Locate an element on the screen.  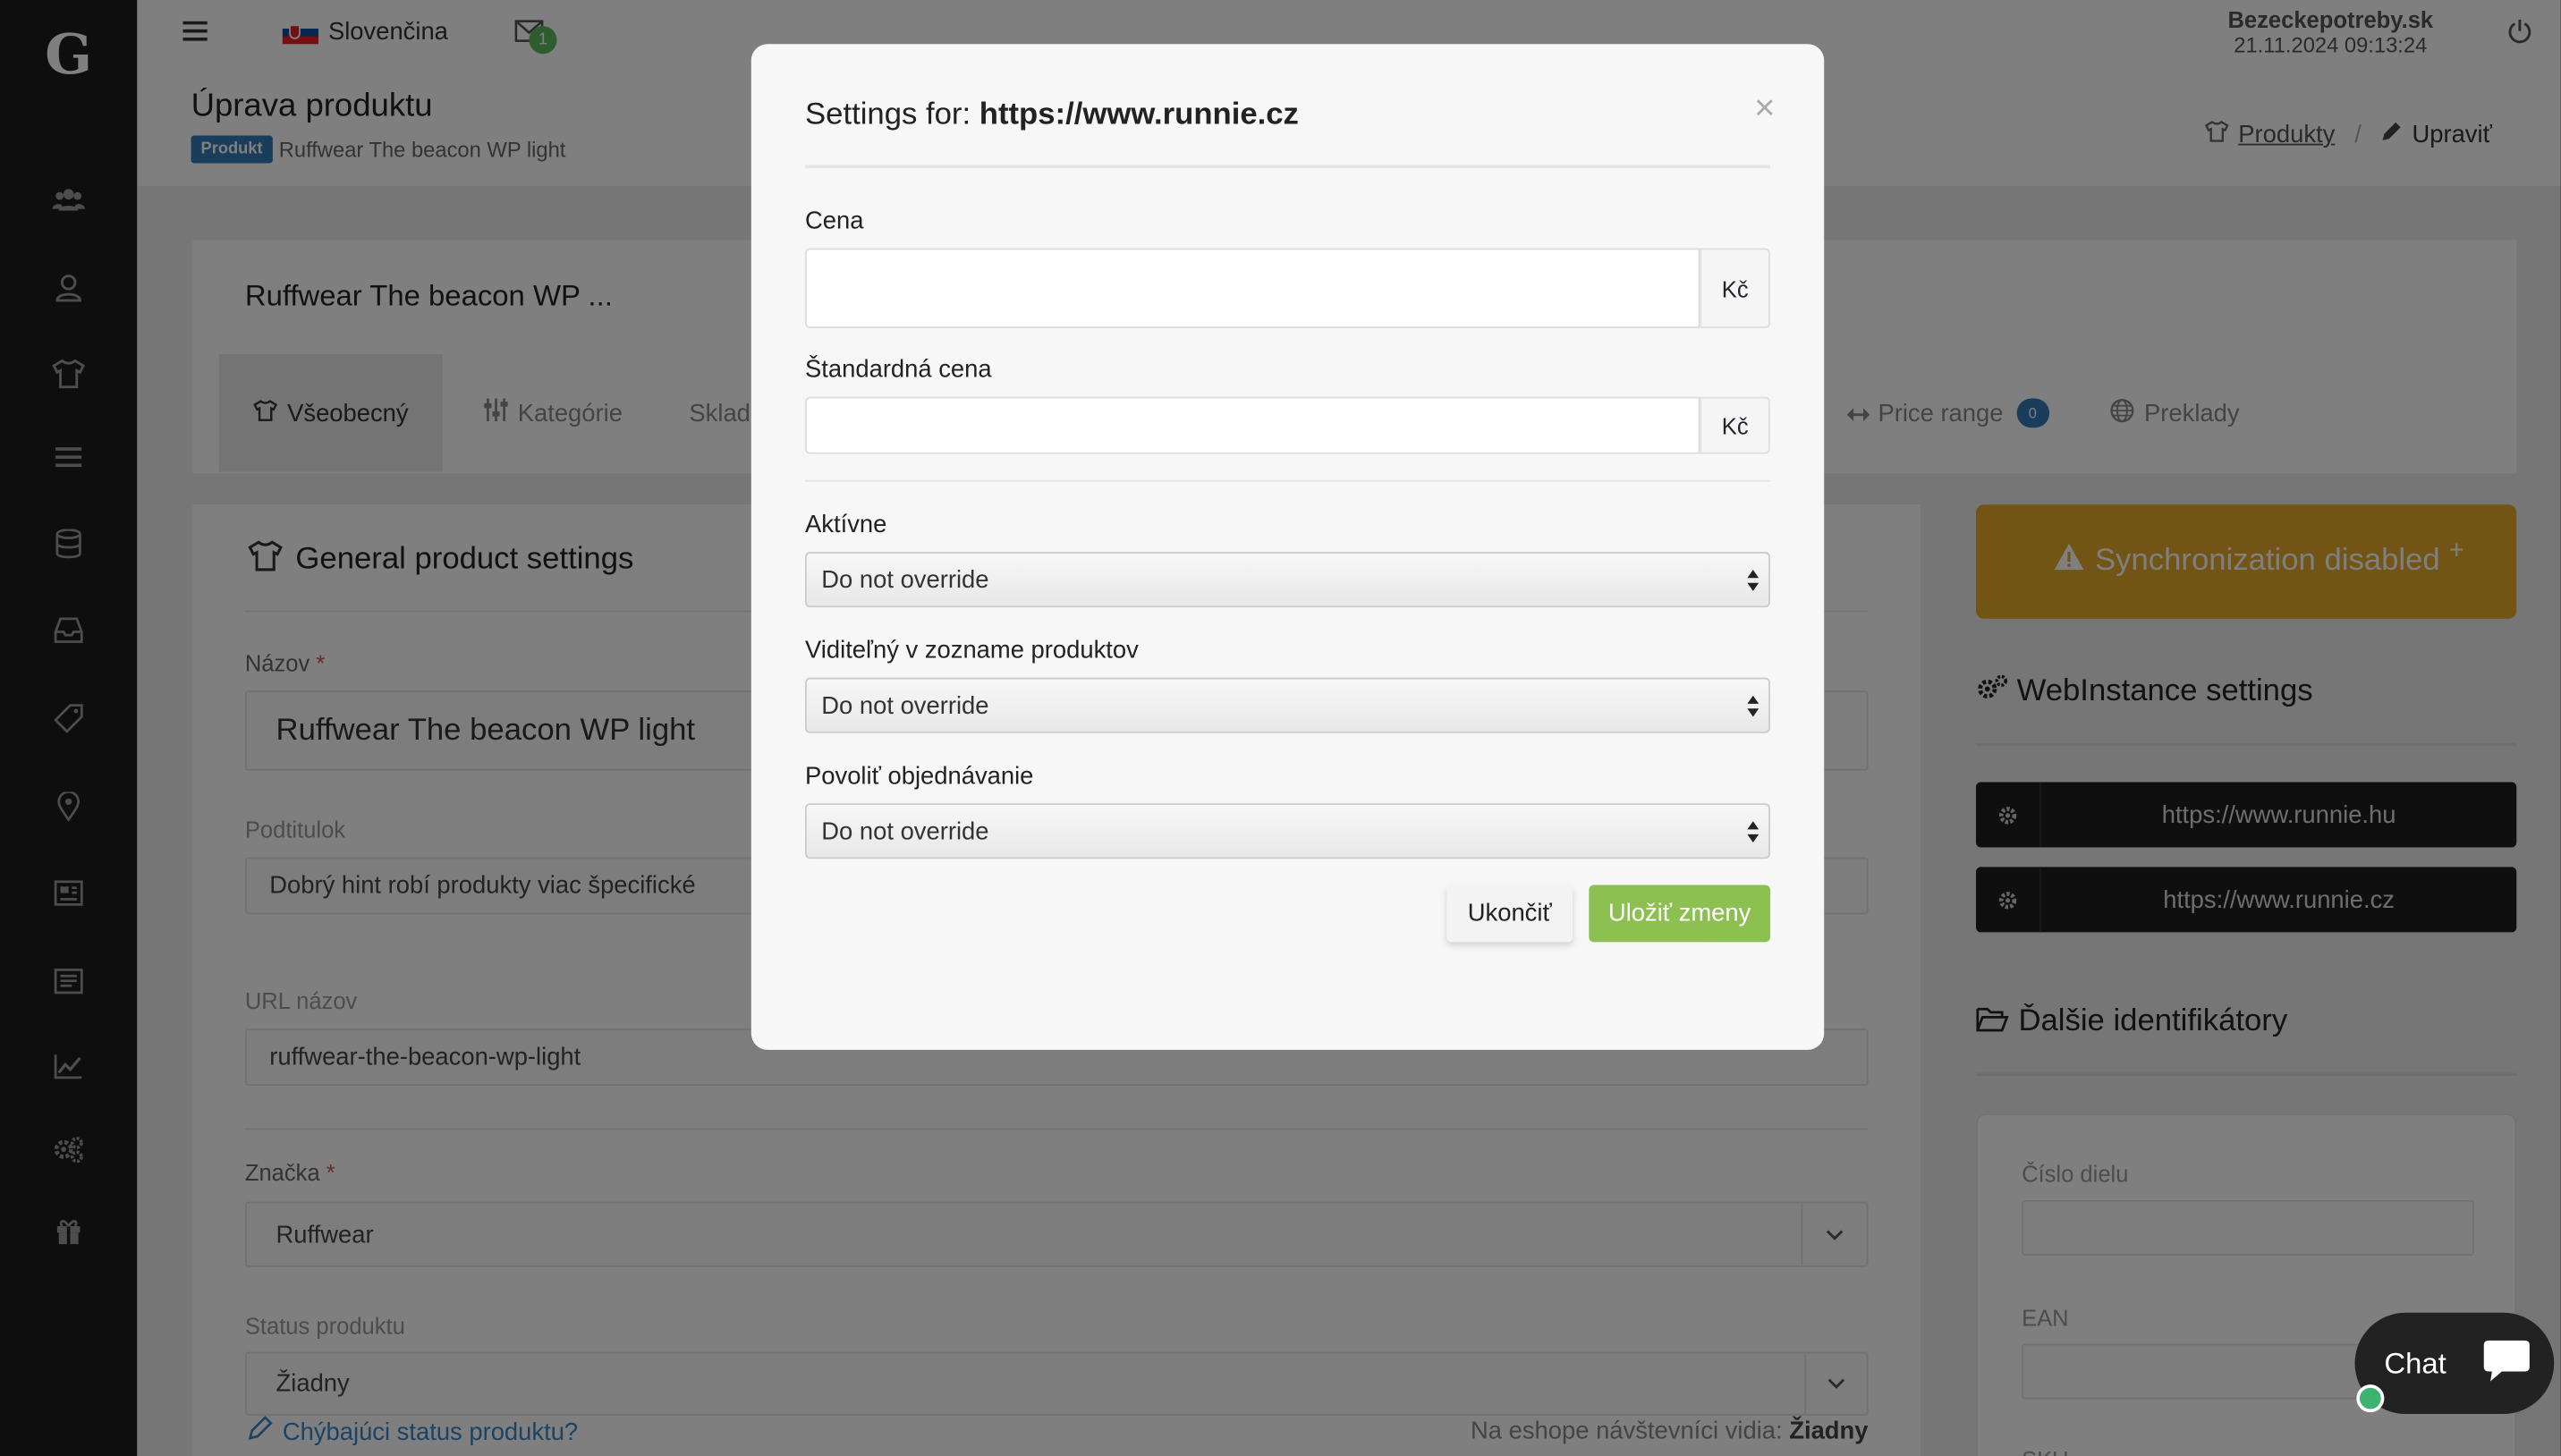
price-input-group: Kč is located at coordinates (1287, 288).